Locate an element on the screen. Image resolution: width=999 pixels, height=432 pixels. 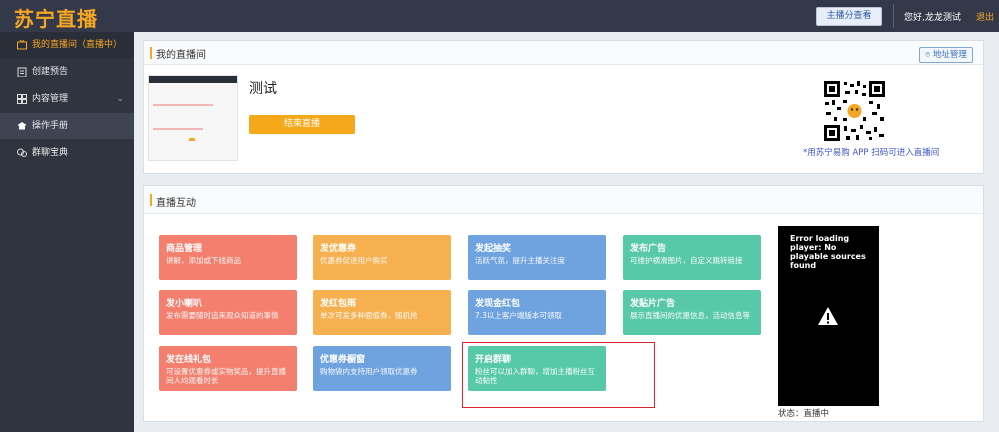
sidebar-item-group-chat: 群聊宝典 is located at coordinates (67, 153).